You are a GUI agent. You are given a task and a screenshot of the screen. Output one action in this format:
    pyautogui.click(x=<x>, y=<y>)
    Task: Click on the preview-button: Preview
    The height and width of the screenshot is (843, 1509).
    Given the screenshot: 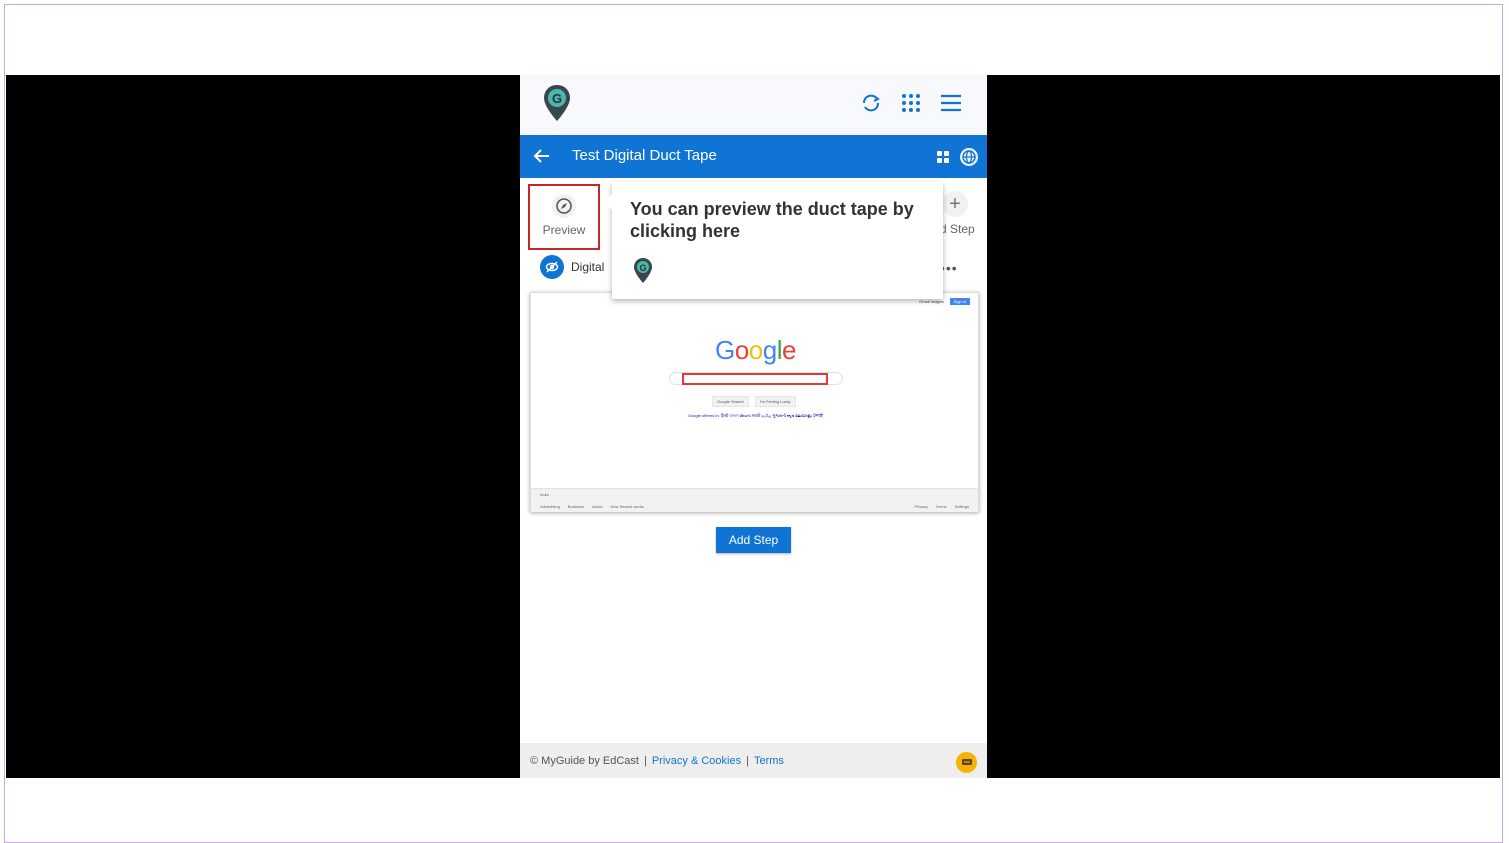 What is the action you would take?
    pyautogui.click(x=564, y=217)
    